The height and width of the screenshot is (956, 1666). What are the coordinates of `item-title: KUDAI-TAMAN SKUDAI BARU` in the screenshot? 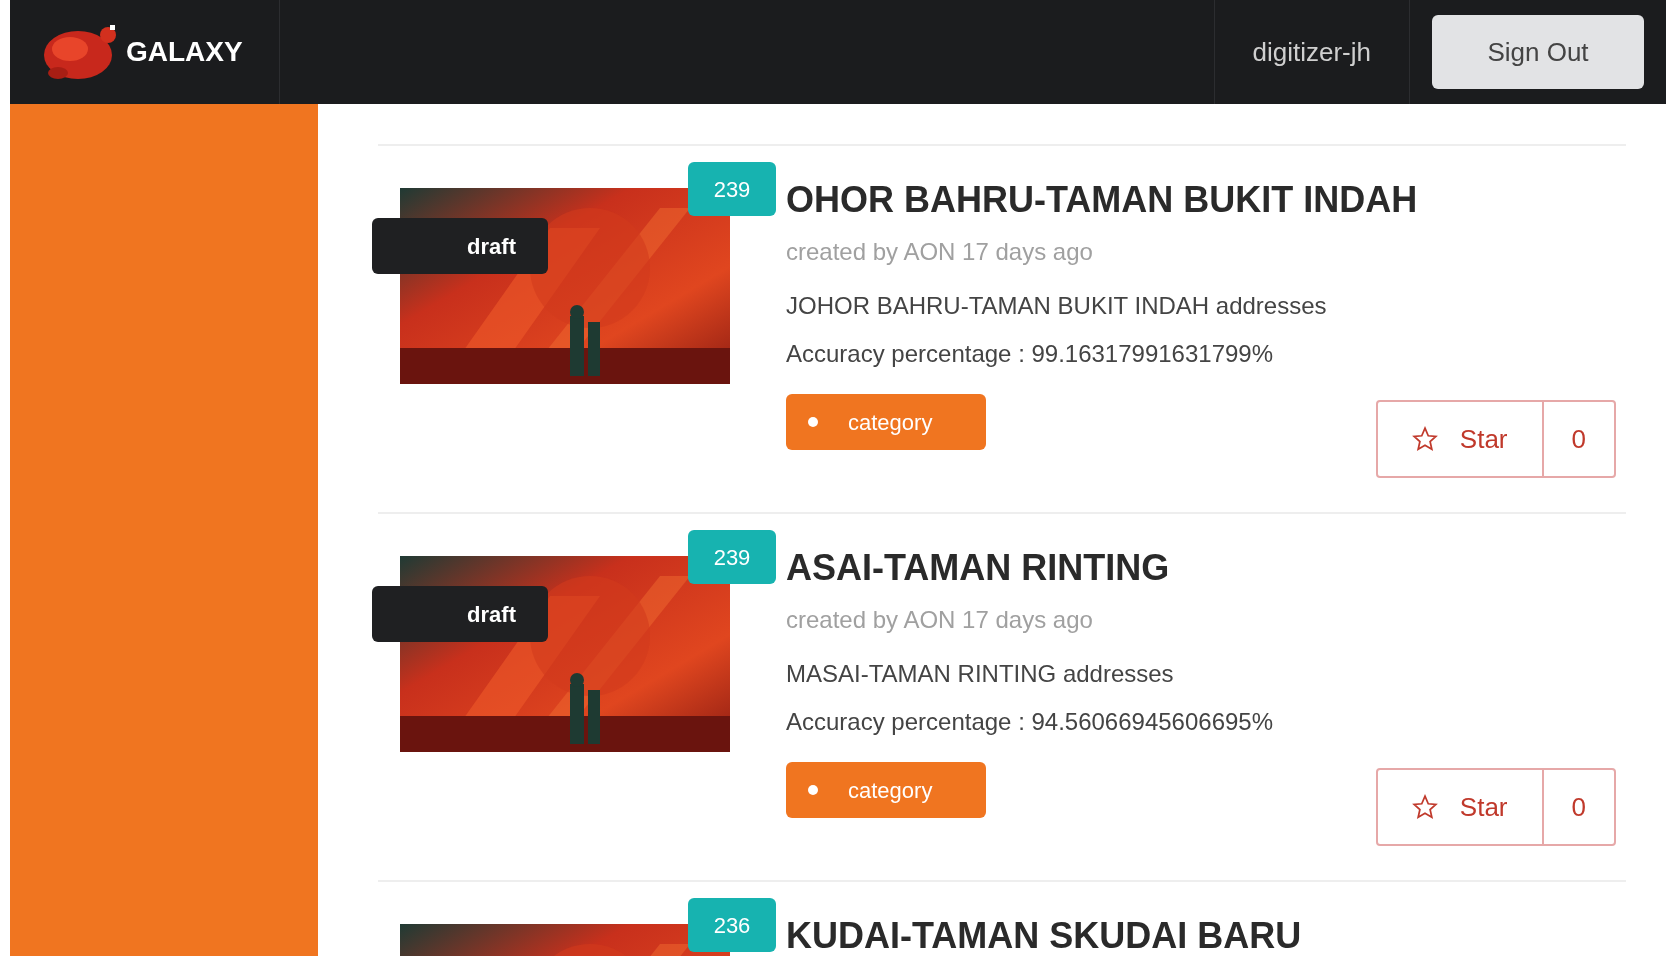 It's located at (1206, 935).